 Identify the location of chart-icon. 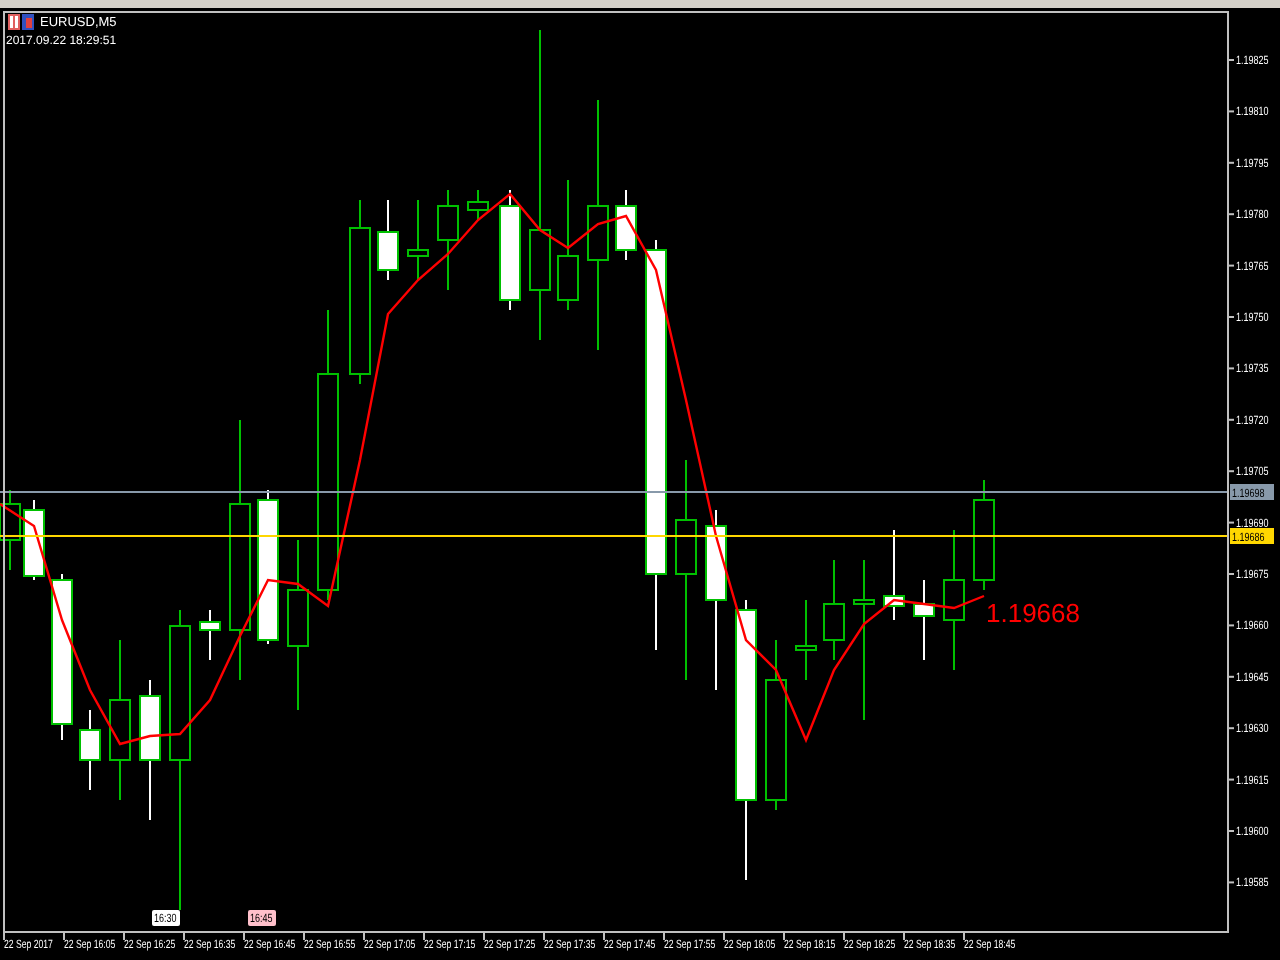
(21, 22).